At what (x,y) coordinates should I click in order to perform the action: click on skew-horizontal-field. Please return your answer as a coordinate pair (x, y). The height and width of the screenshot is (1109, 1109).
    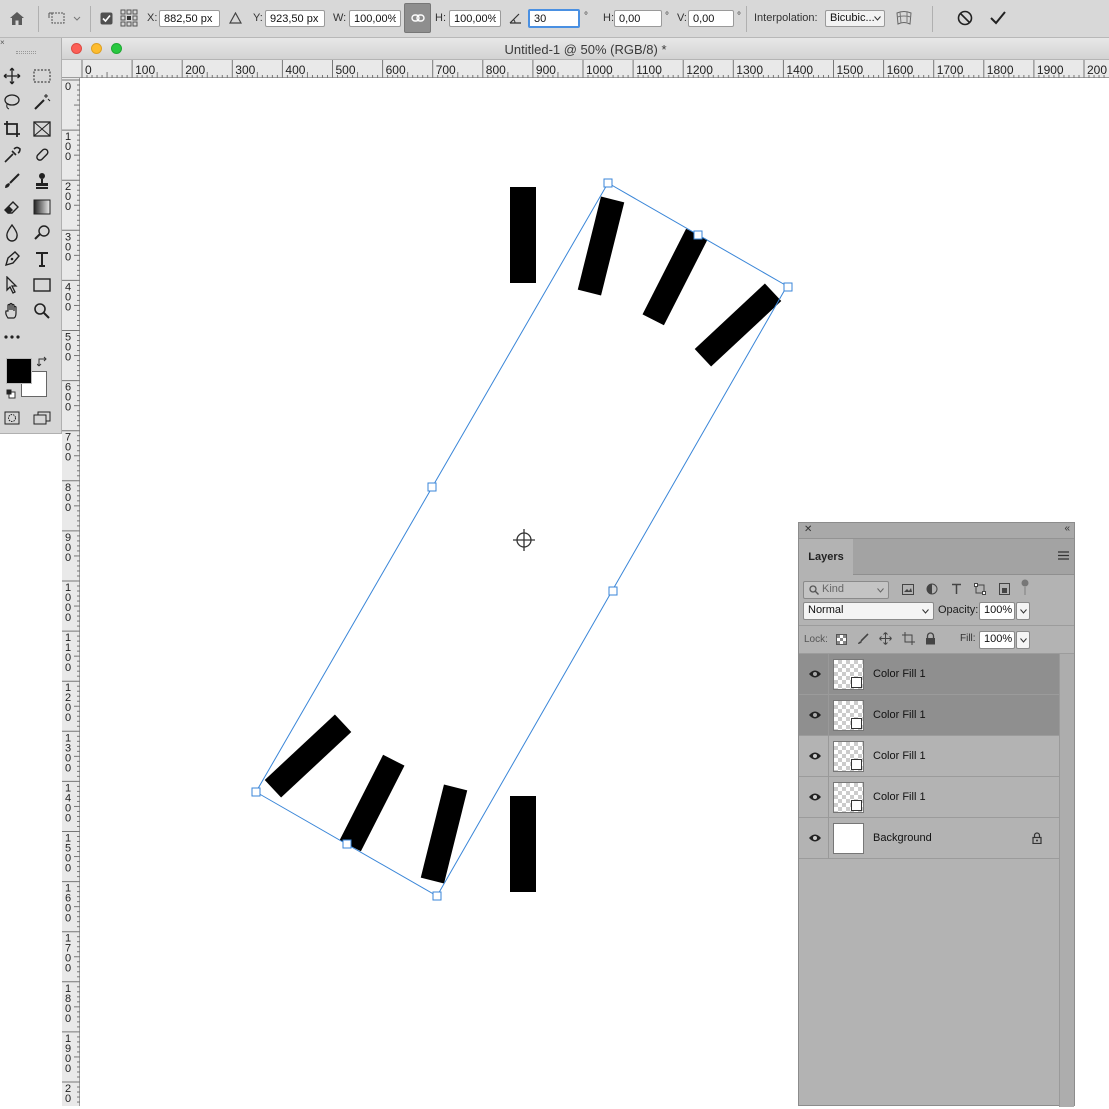
    Looking at the image, I should click on (638, 18).